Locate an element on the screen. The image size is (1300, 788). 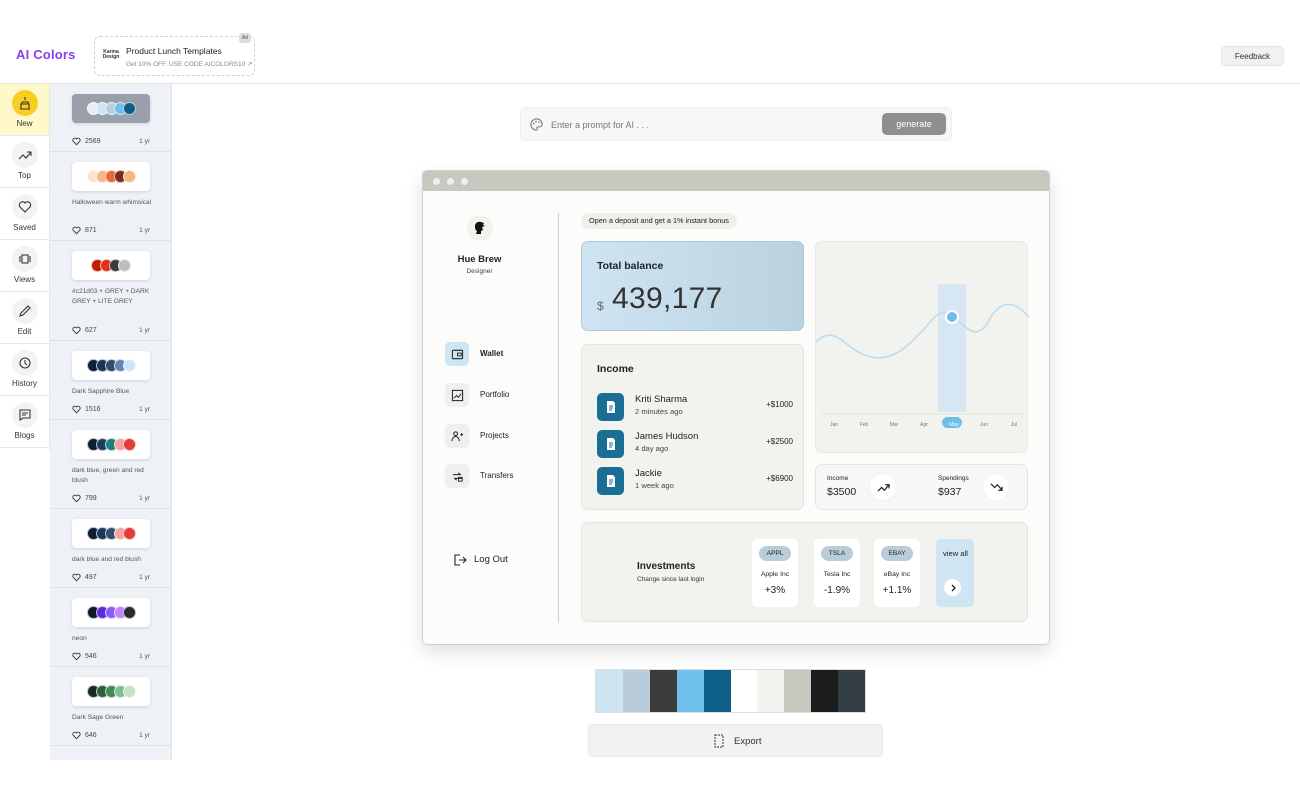
document-icon is located at coordinates (610, 481).